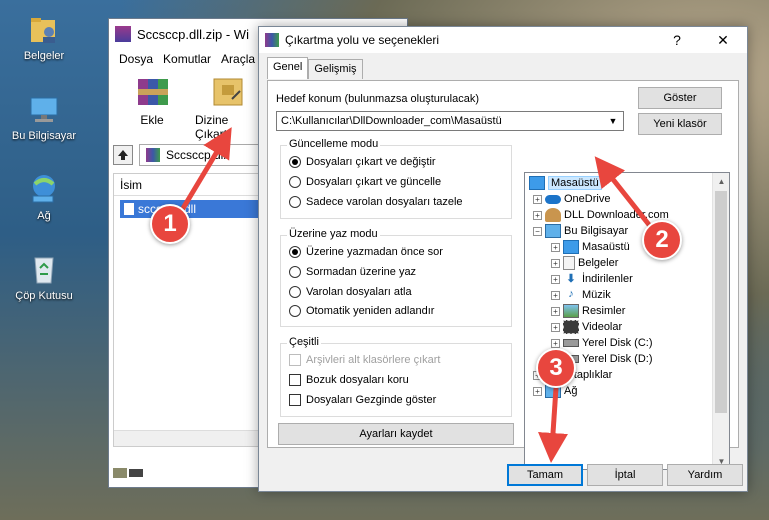  Describe the element at coordinates (571, 199) in the screenshot. I see `tree-item-onedrive: + OneDrive` at that location.